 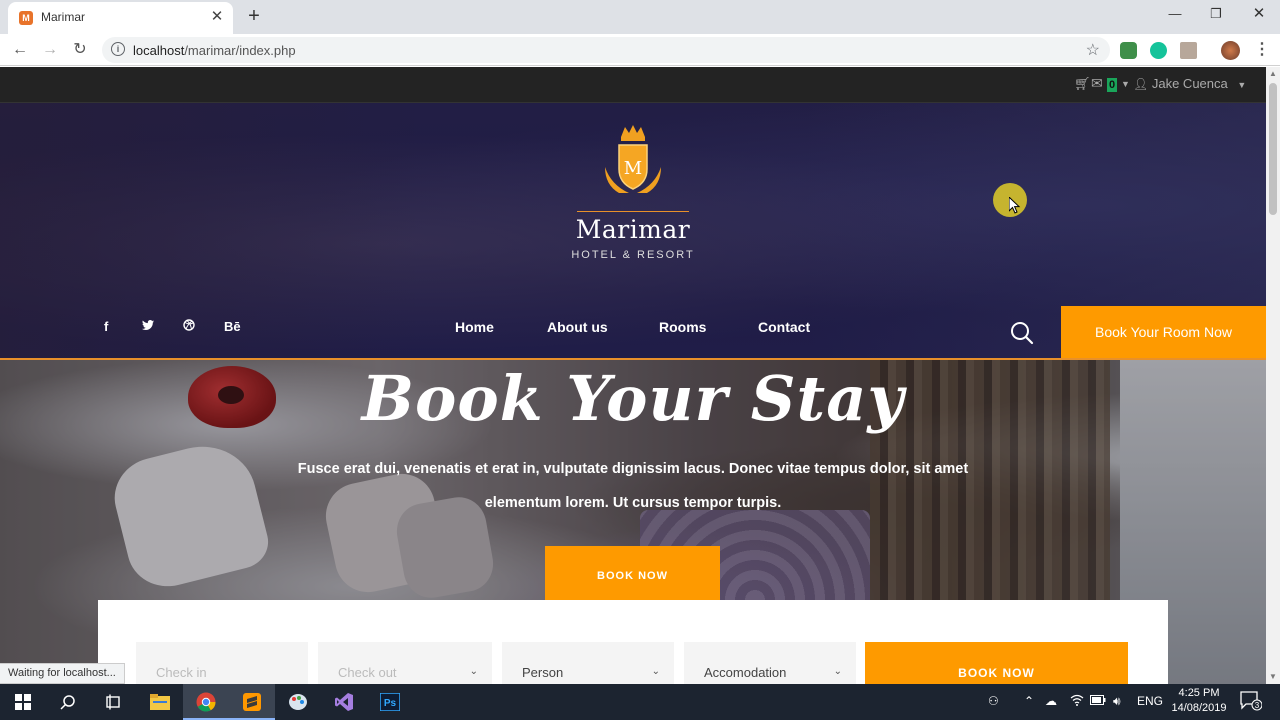 I want to click on nav-home: Home, so click(x=474, y=327).